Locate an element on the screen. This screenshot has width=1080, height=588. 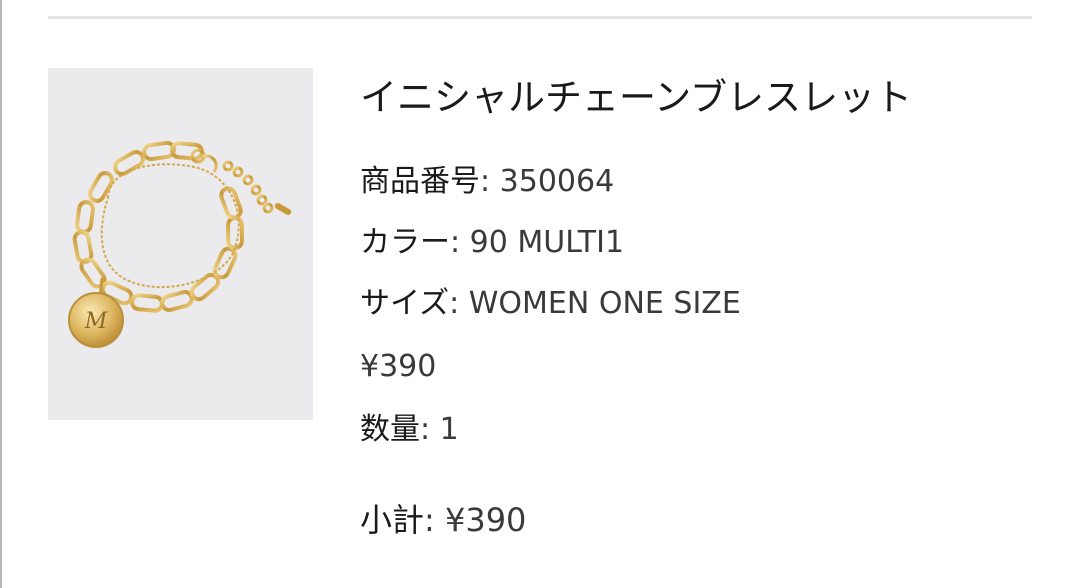
subtotal-row: 小計: ¥390 is located at coordinates (443, 520).